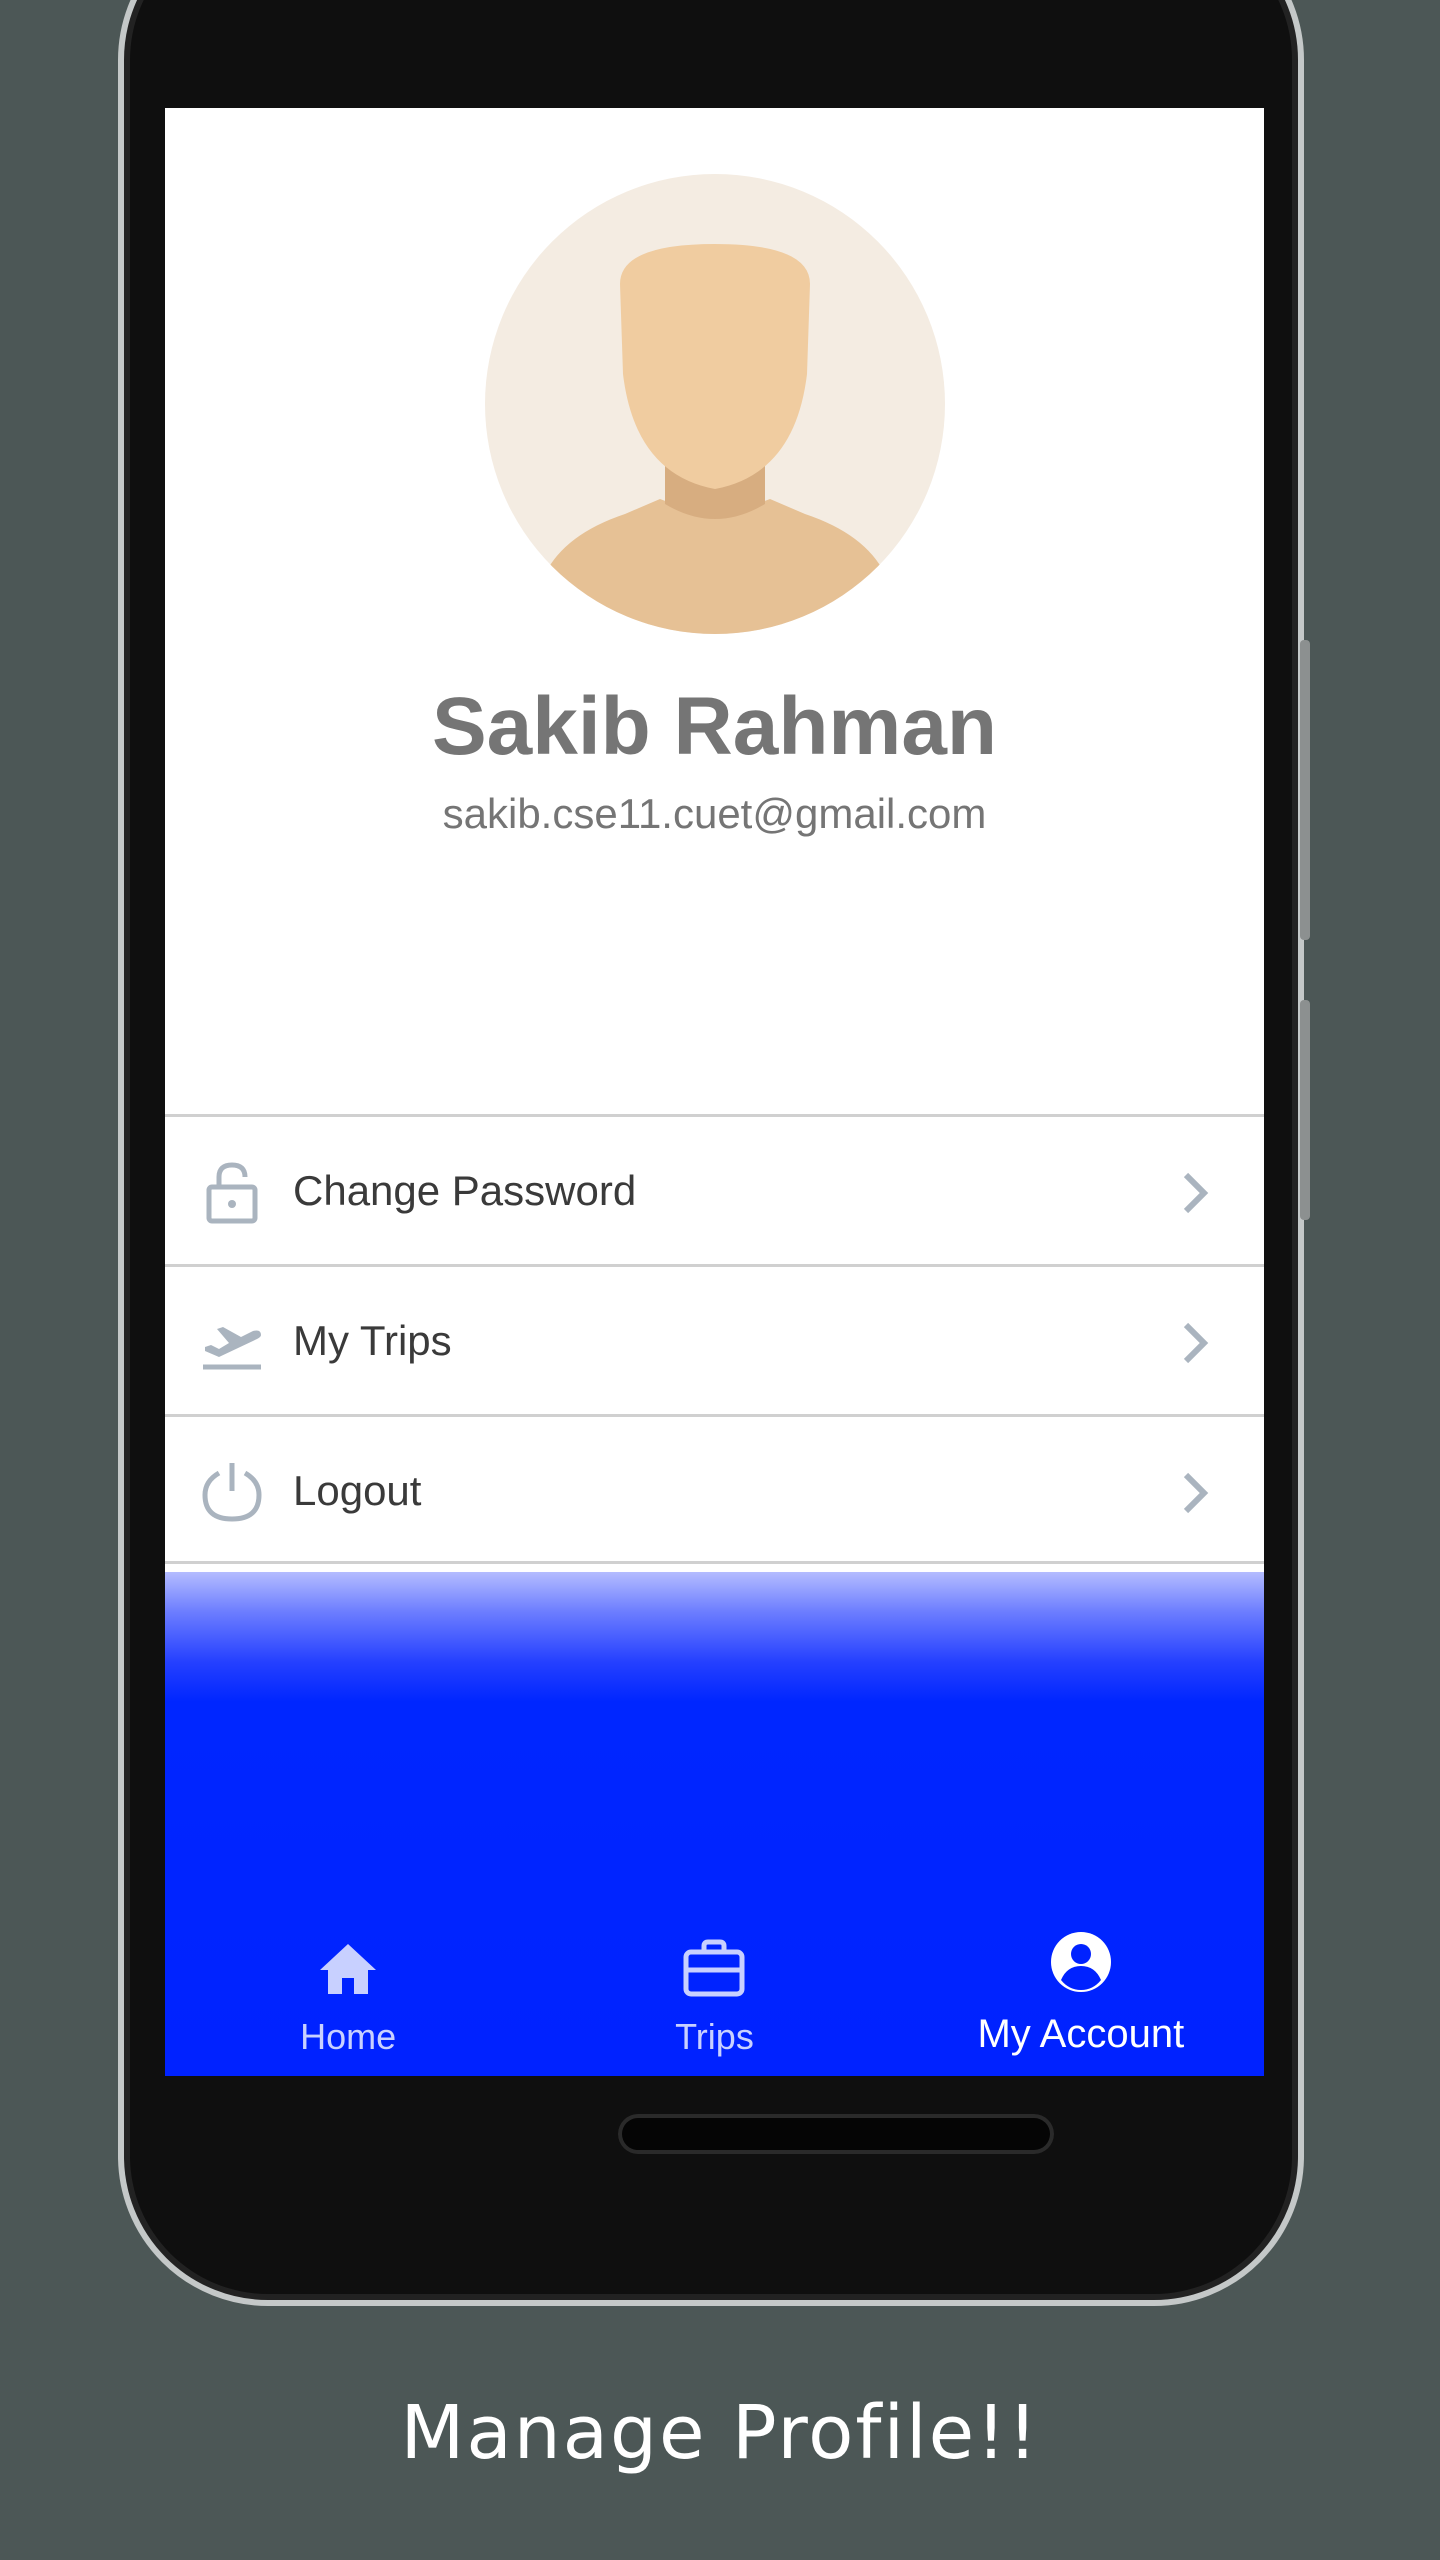  What do you see at coordinates (465, 1190) in the screenshot?
I see `menu-item-label: Change Password` at bounding box center [465, 1190].